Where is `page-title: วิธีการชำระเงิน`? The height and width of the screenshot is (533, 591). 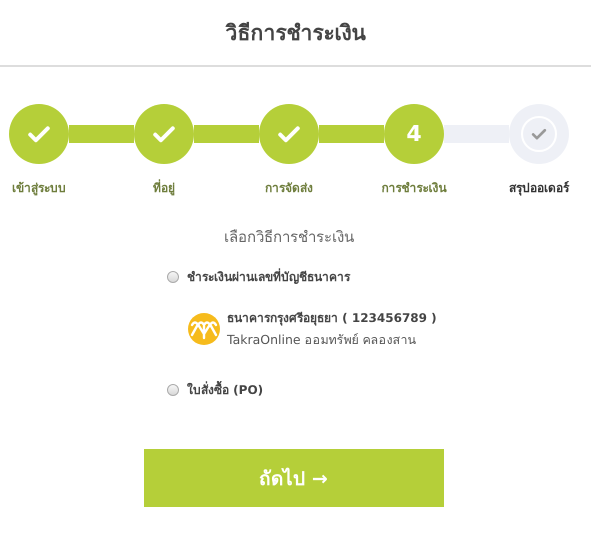
page-title: วิธีการชำระเงิน is located at coordinates (296, 33).